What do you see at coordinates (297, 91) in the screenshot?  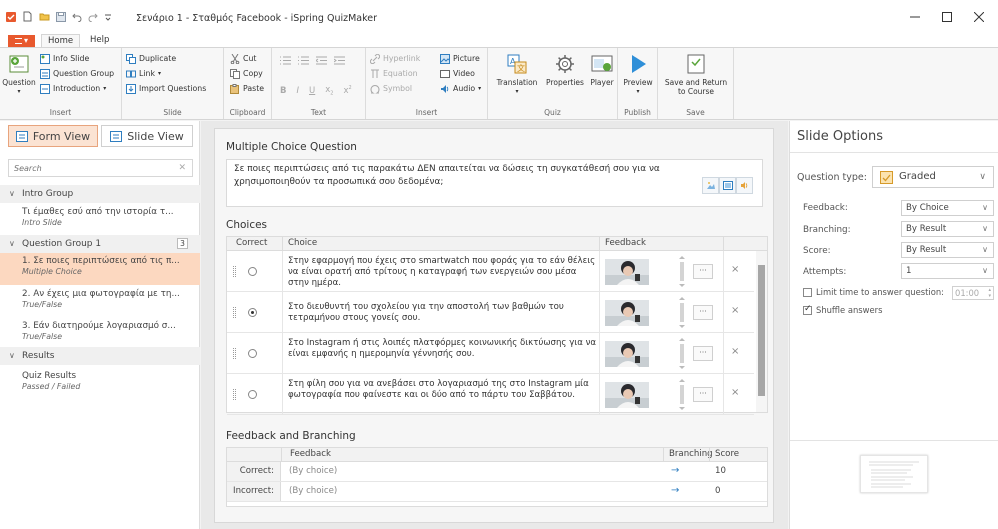 I see `italic-icon: I` at bounding box center [297, 91].